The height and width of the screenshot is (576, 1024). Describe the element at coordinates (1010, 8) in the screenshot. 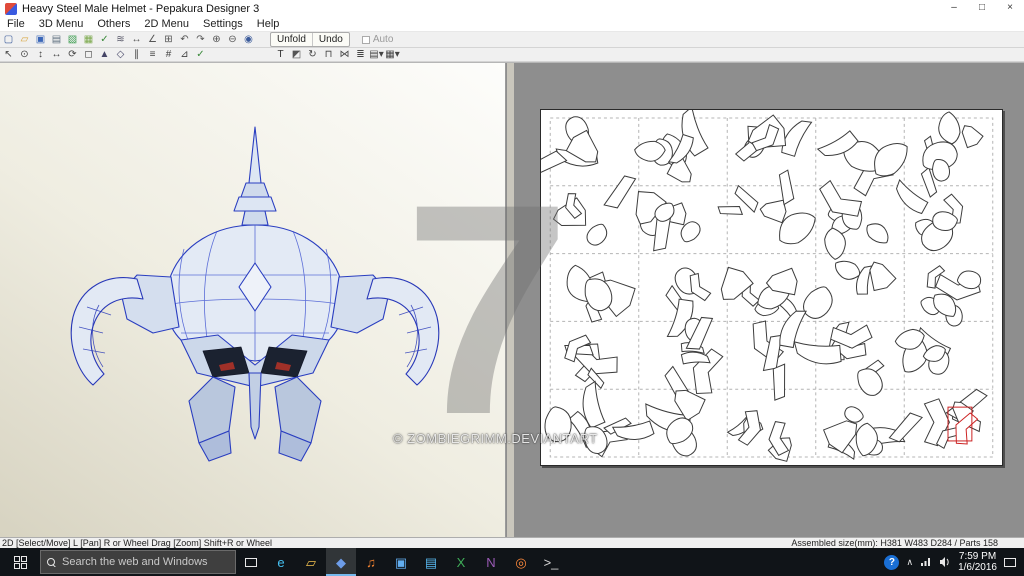

I see `close-button: ×` at that location.